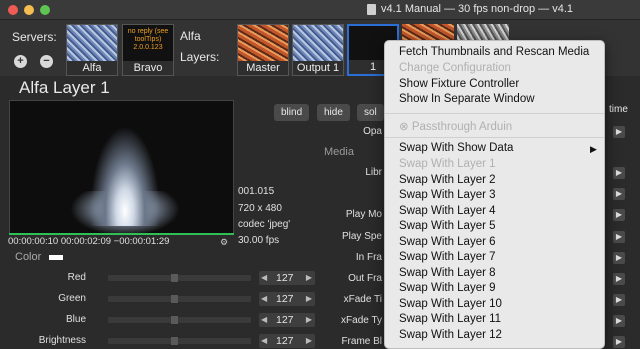  Describe the element at coordinates (121, 234) in the screenshot. I see `playhead-progress-bar` at that location.